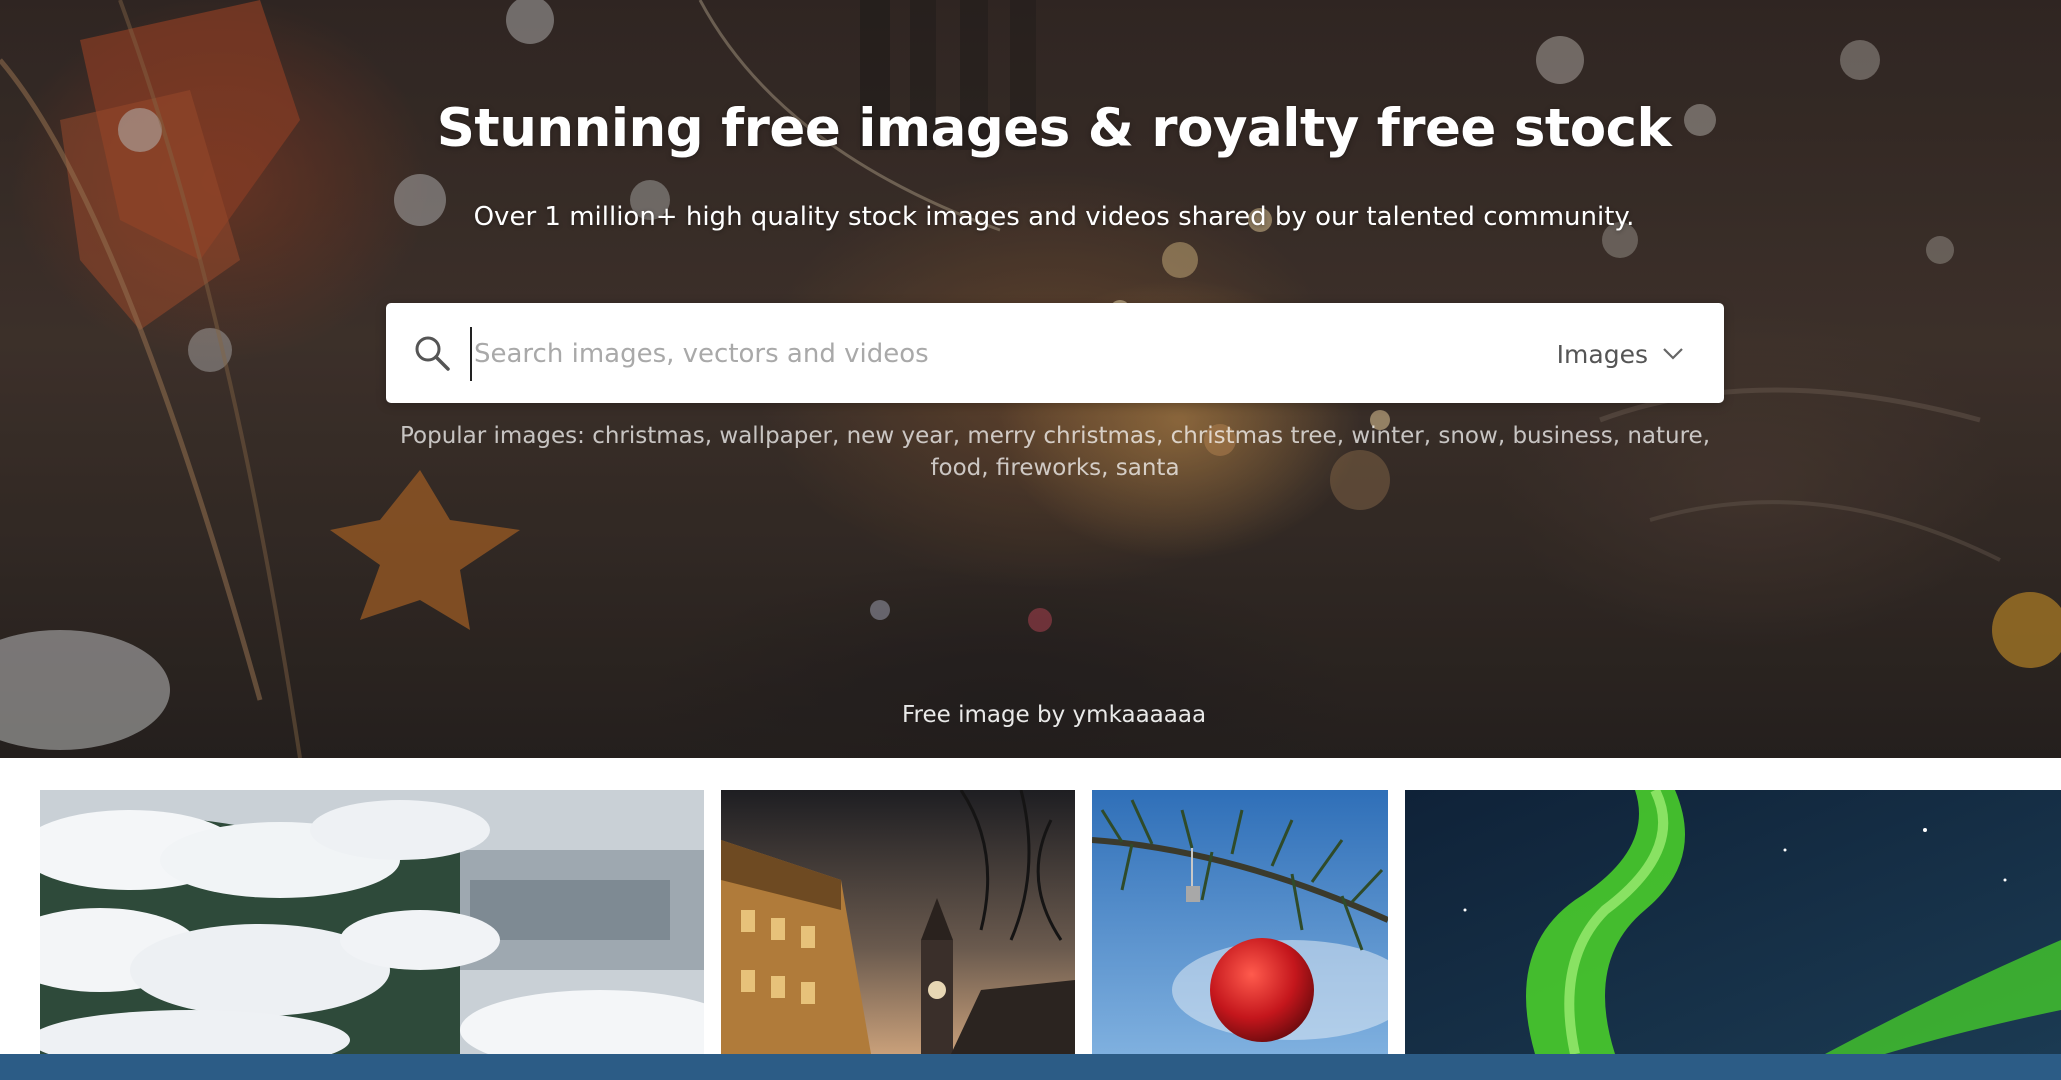  Describe the element at coordinates (1048, 468) in the screenshot. I see `popular-tag: fireworks` at that location.